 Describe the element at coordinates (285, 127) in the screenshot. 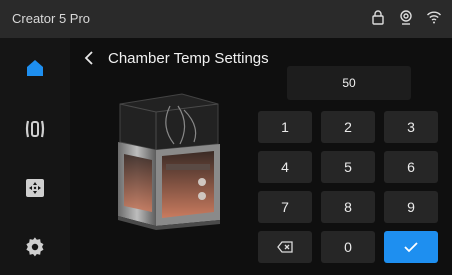

I see `key-1: 1` at that location.